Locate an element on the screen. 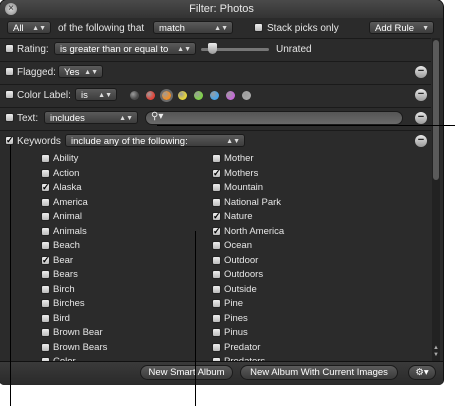 The width and height of the screenshot is (458, 406). keyword-label: Action is located at coordinates (66, 173).